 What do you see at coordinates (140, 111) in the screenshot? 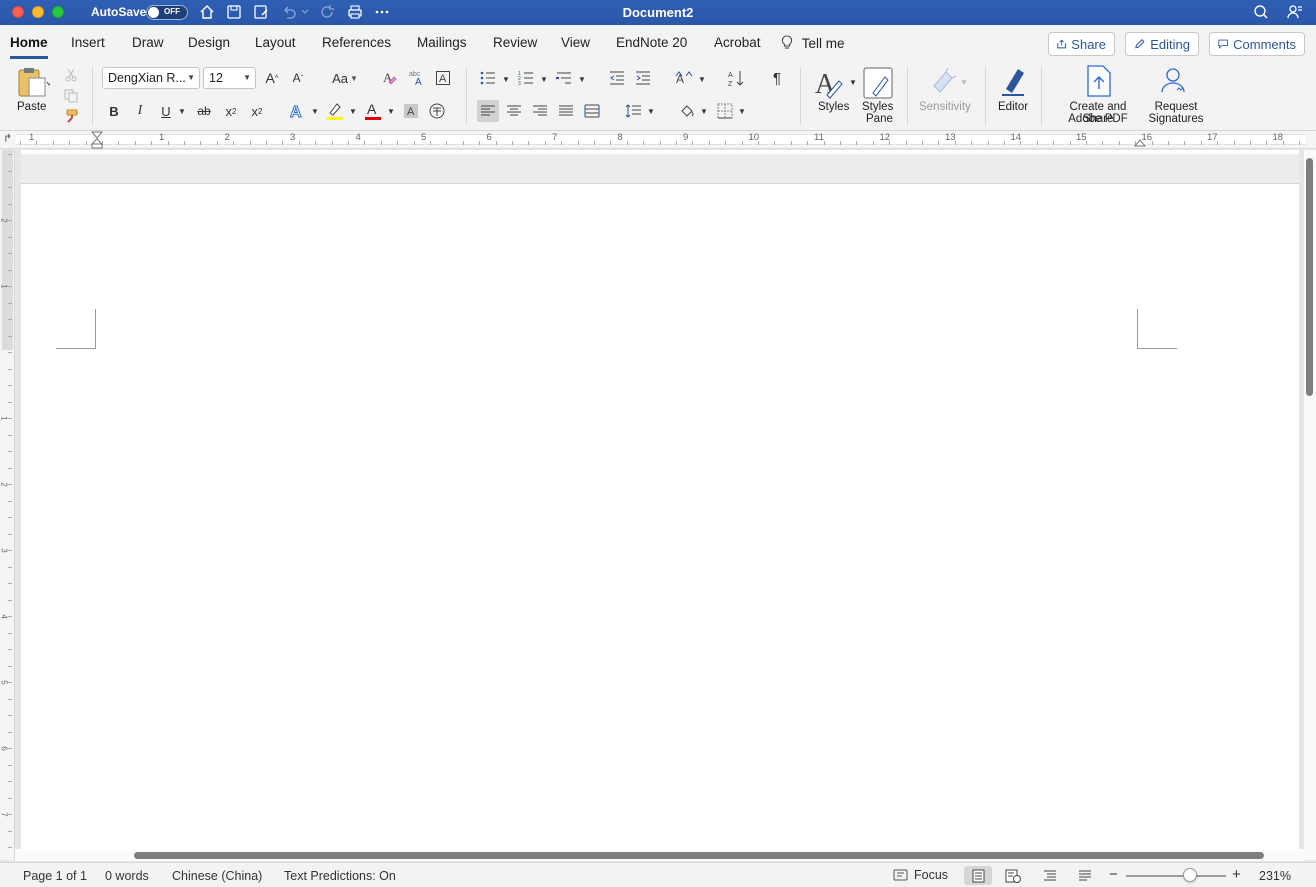
I see `italic-button: I` at bounding box center [140, 111].